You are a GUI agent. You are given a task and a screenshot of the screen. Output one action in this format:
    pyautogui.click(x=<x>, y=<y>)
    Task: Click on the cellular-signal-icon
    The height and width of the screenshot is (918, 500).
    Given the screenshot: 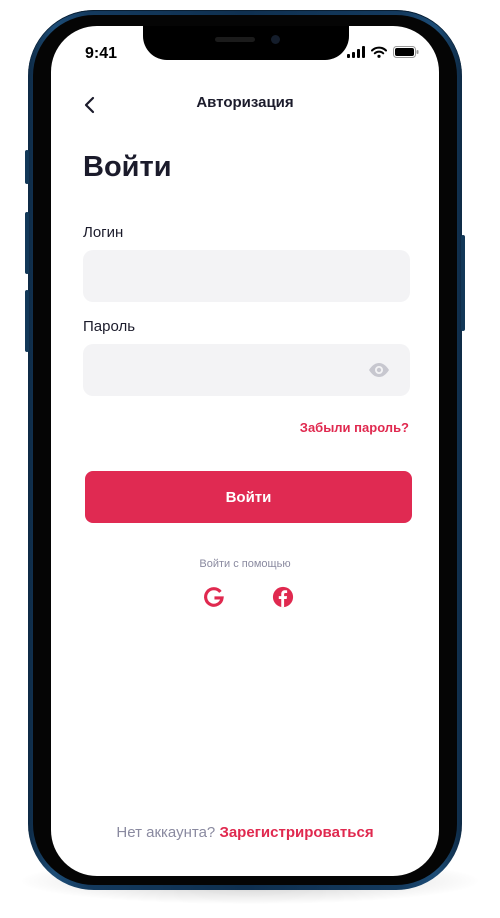 What is the action you would take?
    pyautogui.click(x=356, y=52)
    